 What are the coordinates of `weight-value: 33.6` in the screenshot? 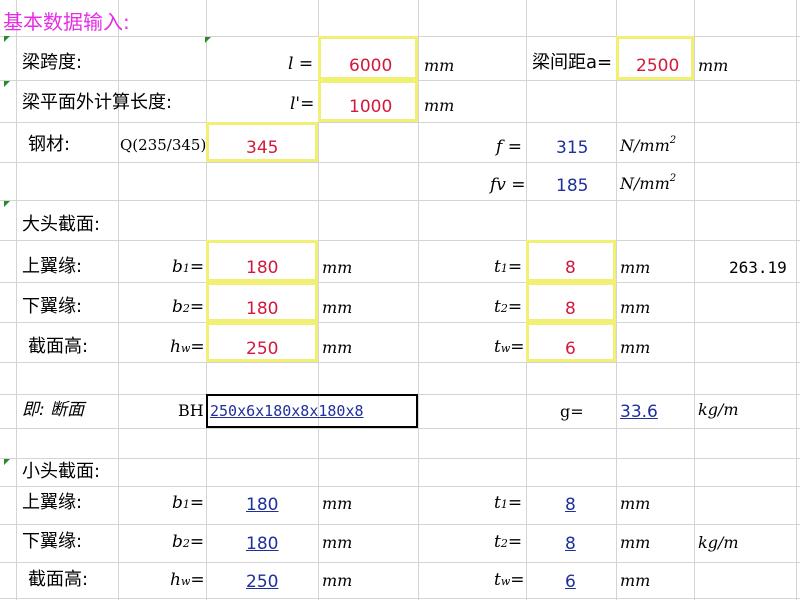 It's located at (639, 412).